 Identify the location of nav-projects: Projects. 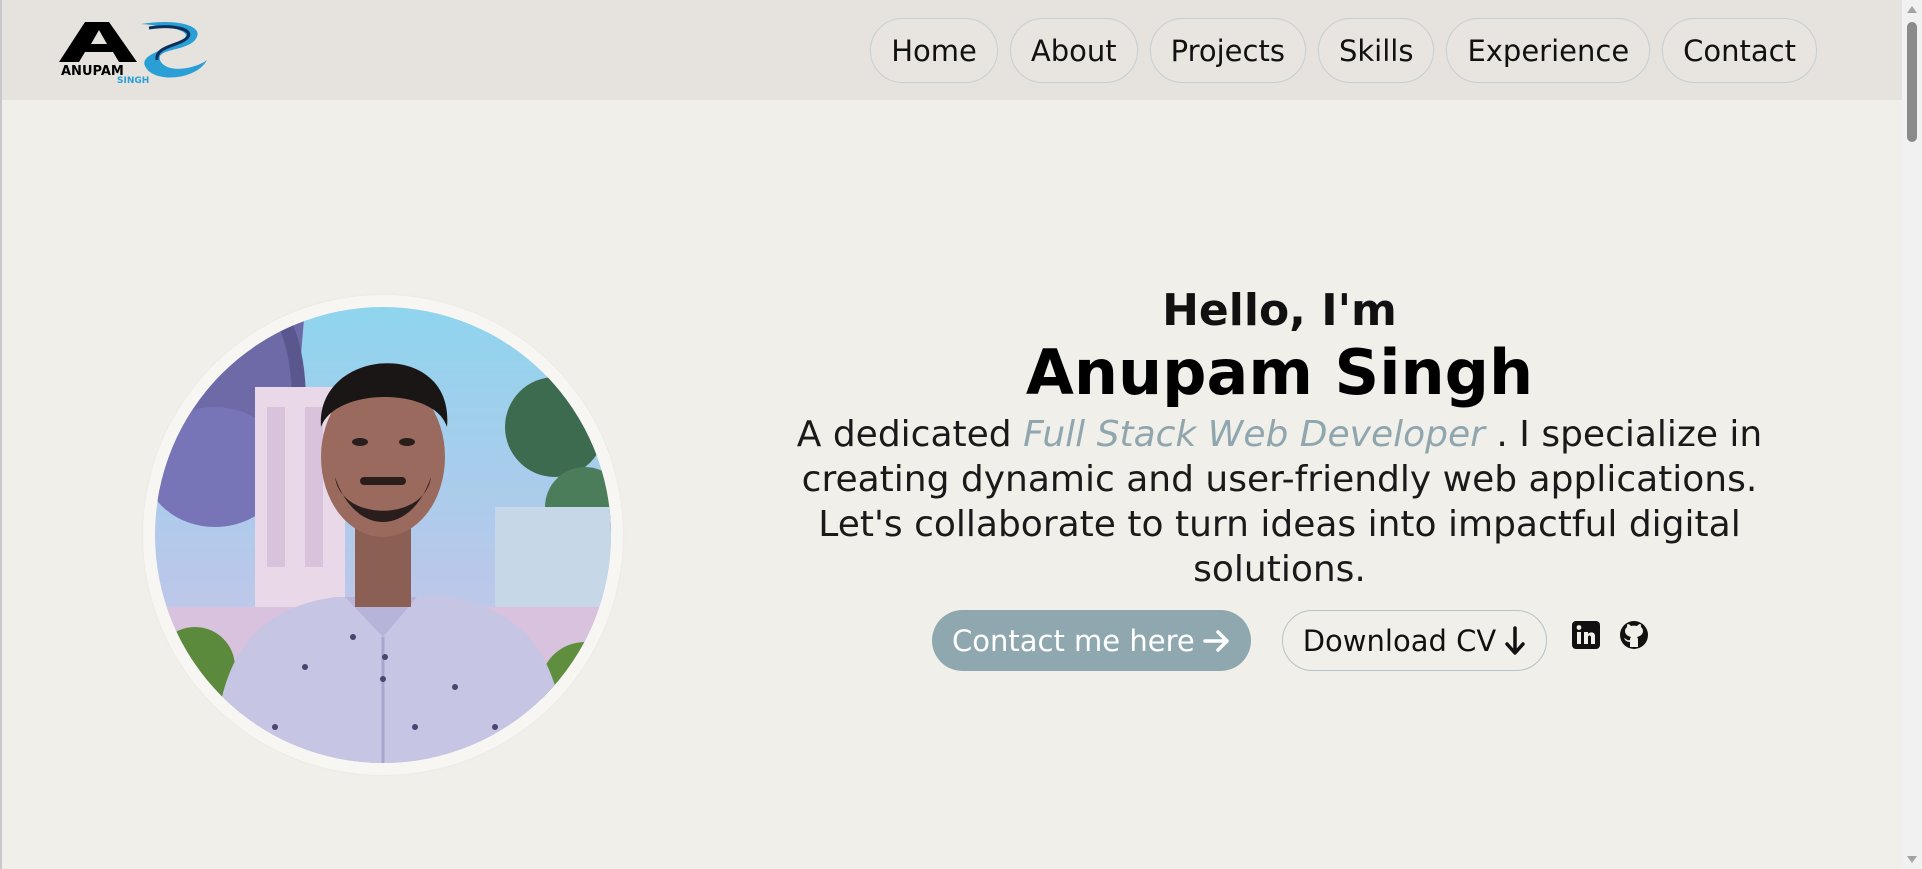
(1227, 50).